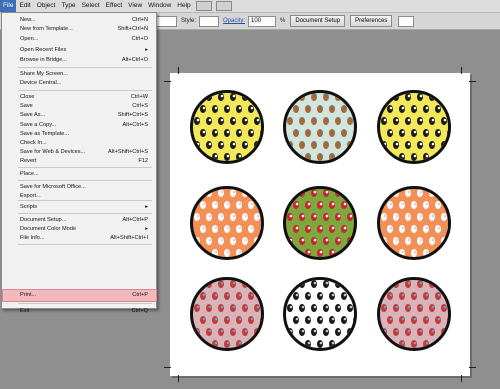  Describe the element at coordinates (29, 207) in the screenshot. I see `menu-item-label: Scripts` at that location.